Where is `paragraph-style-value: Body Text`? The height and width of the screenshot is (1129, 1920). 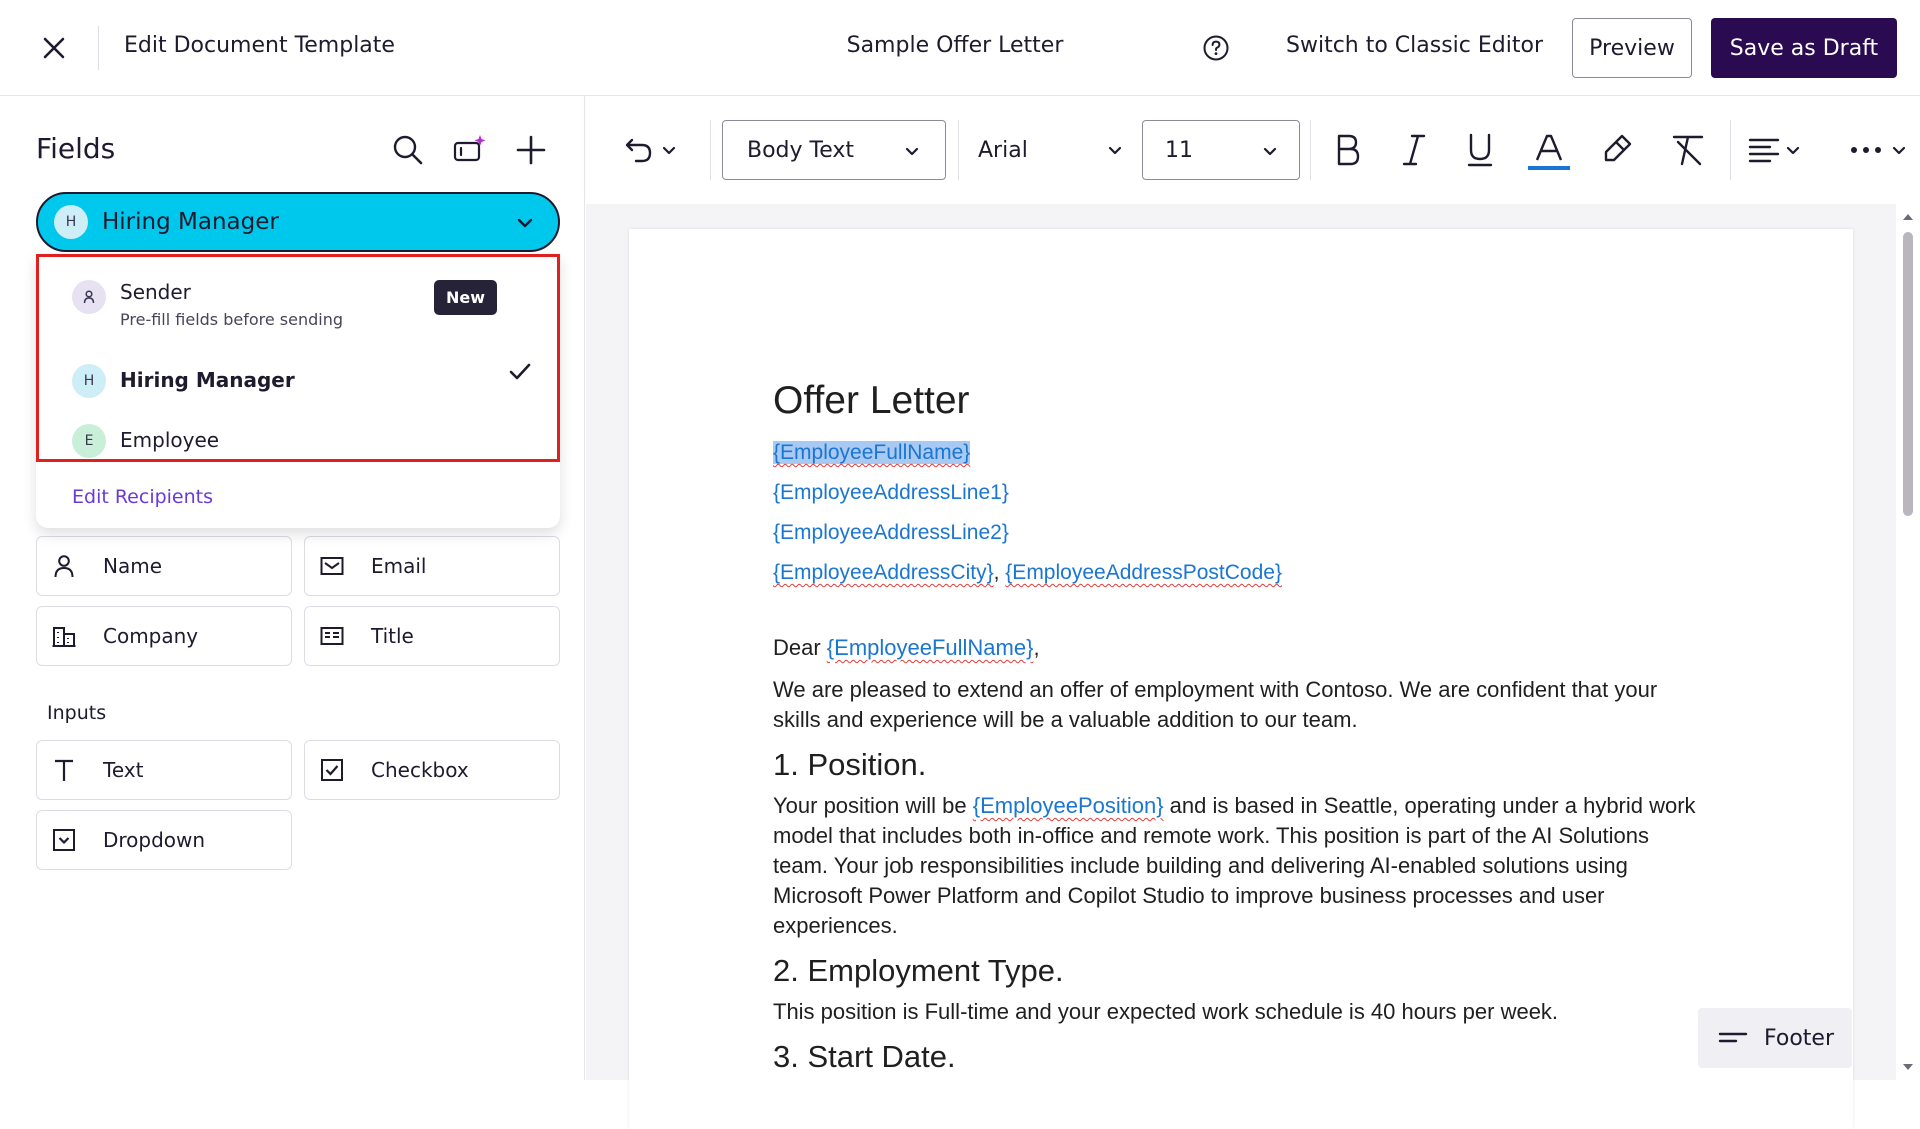 paragraph-style-value: Body Text is located at coordinates (801, 150).